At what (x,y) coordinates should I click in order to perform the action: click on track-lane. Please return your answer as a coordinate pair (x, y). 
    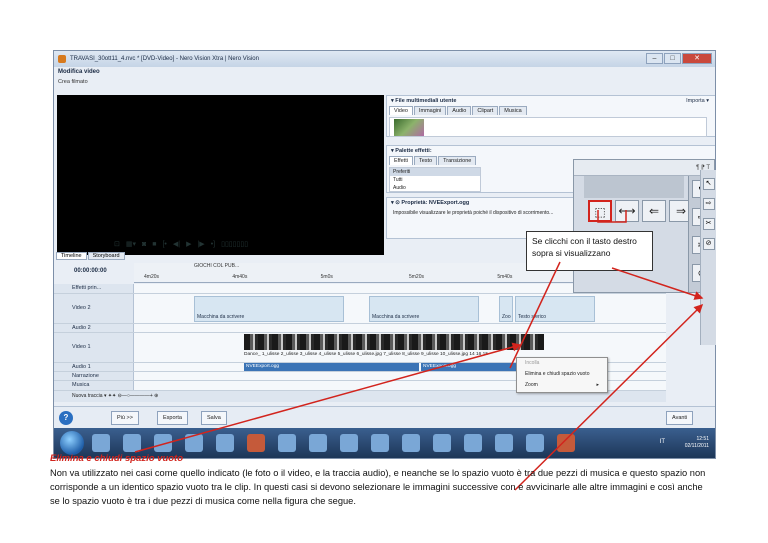
    Looking at the image, I should click on (400, 328).